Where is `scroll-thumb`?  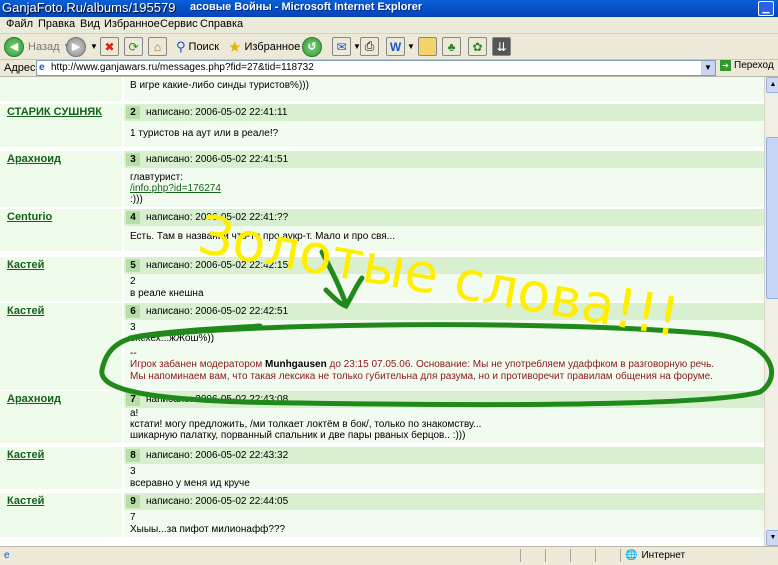
scroll-thumb is located at coordinates (772, 218).